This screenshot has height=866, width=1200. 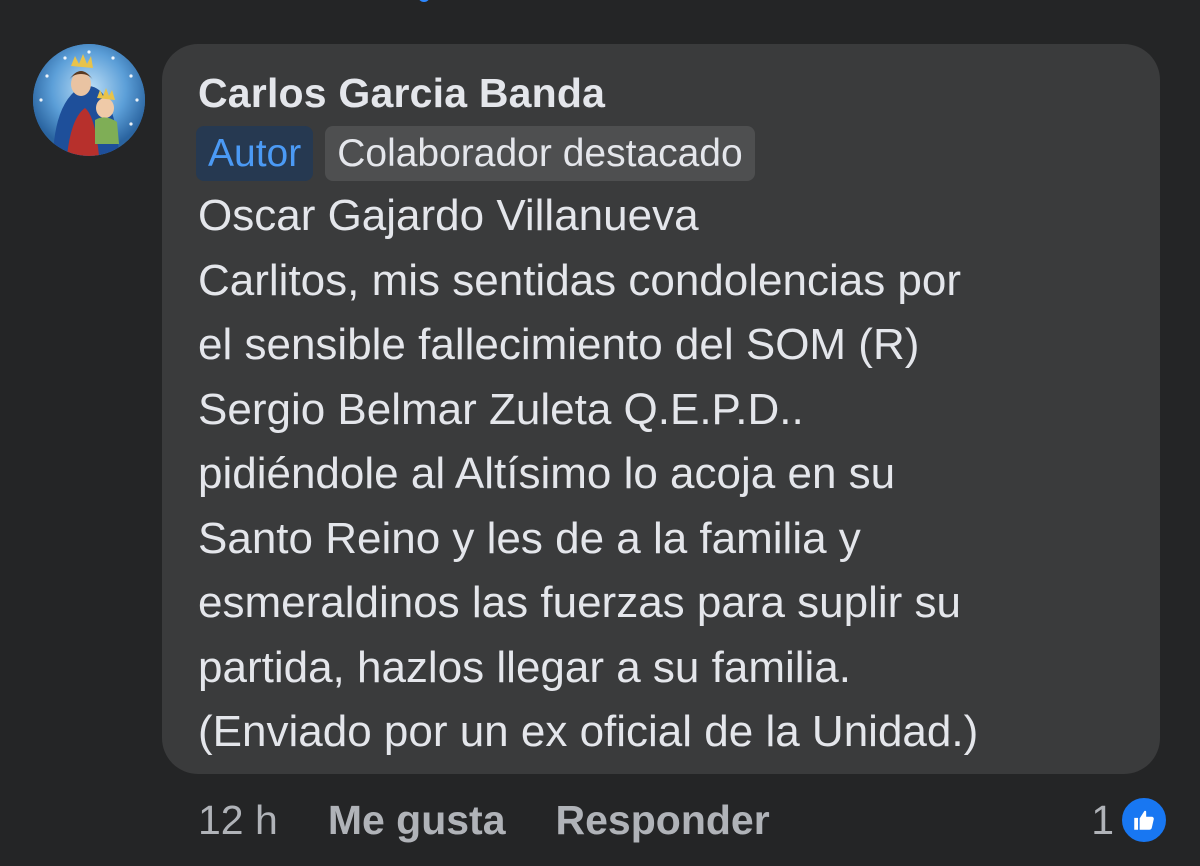 I want to click on reaction-summary: 1, so click(x=1129, y=820).